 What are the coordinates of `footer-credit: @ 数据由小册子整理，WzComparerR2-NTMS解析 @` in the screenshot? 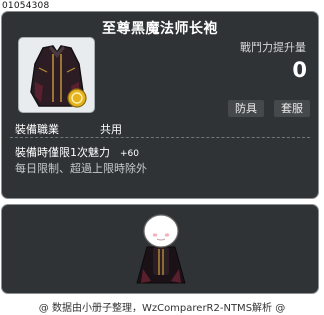 It's located at (162, 308).